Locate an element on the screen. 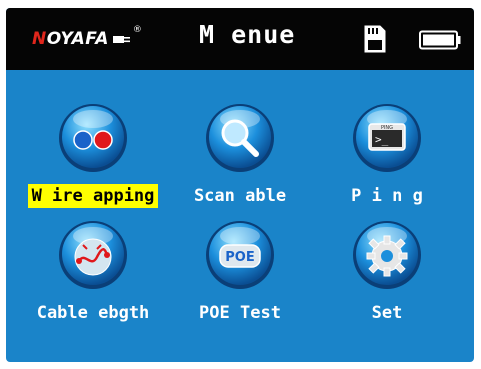  menu-item-label: Scan able is located at coordinates (240, 196).